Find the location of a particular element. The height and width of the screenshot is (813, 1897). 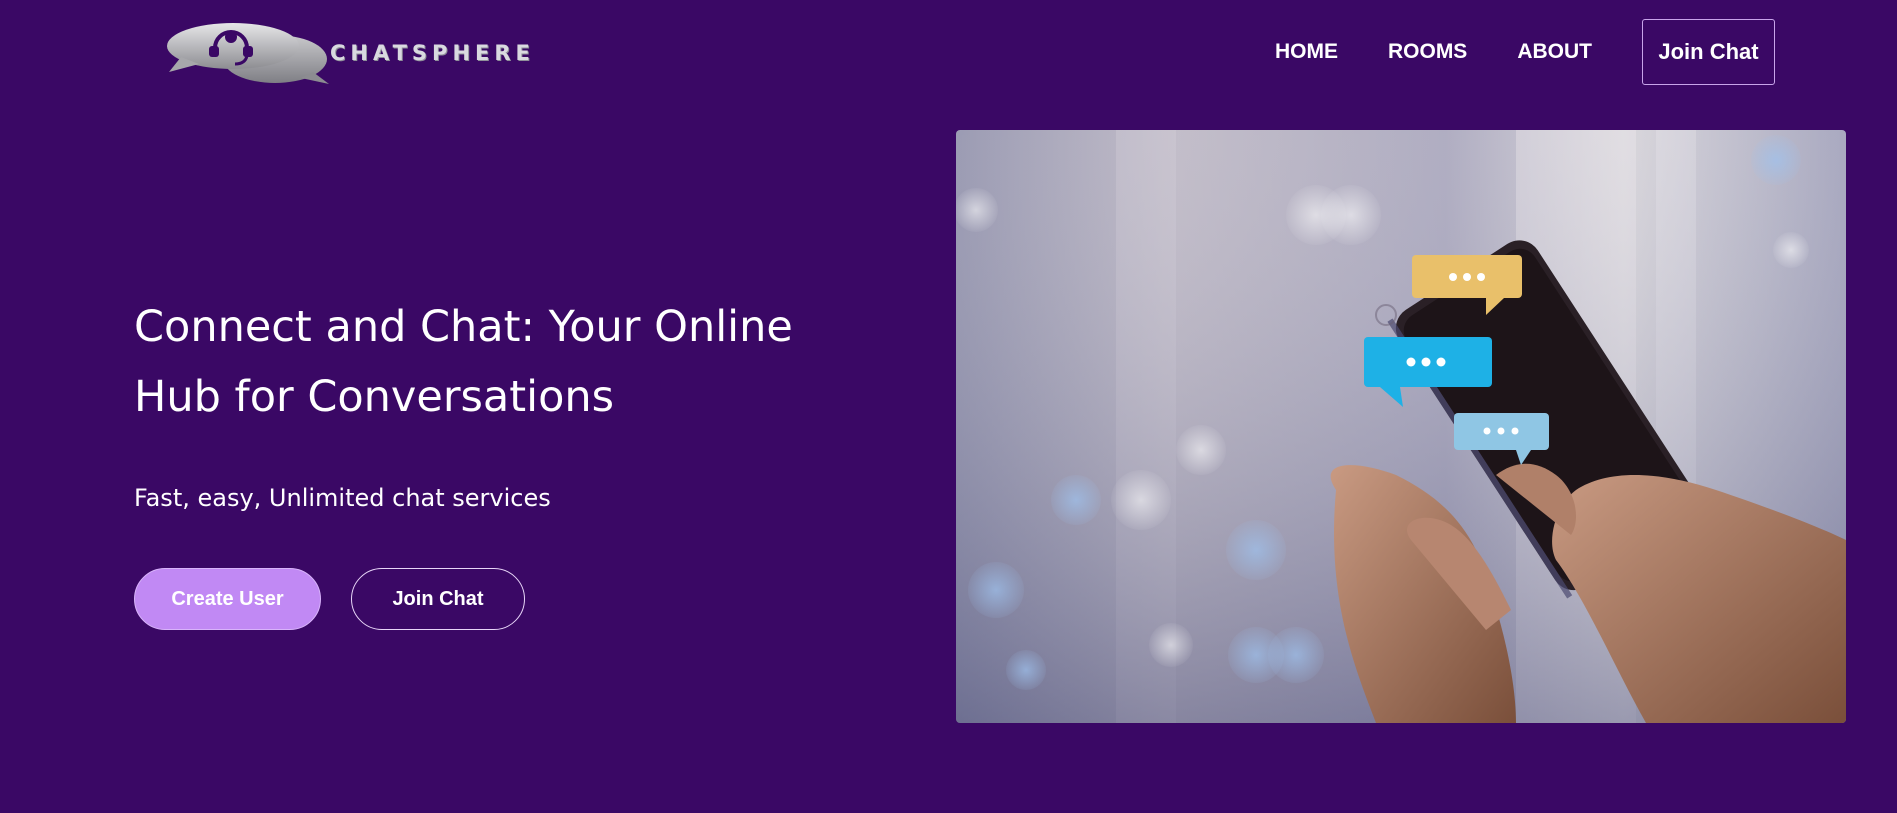

main-nav: HOME ROOMS ABOUT Join Chat is located at coordinates (1525, 52).